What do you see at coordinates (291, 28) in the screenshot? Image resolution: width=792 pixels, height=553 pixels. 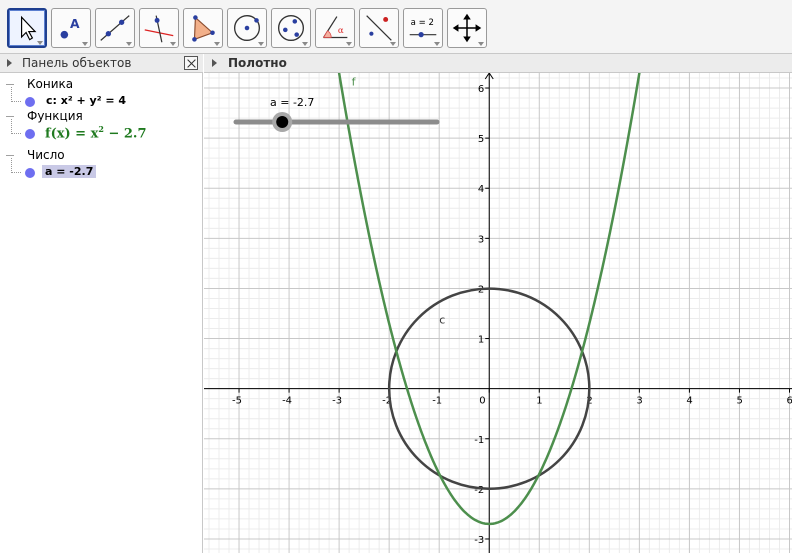 I see `conic-tool-button` at bounding box center [291, 28].